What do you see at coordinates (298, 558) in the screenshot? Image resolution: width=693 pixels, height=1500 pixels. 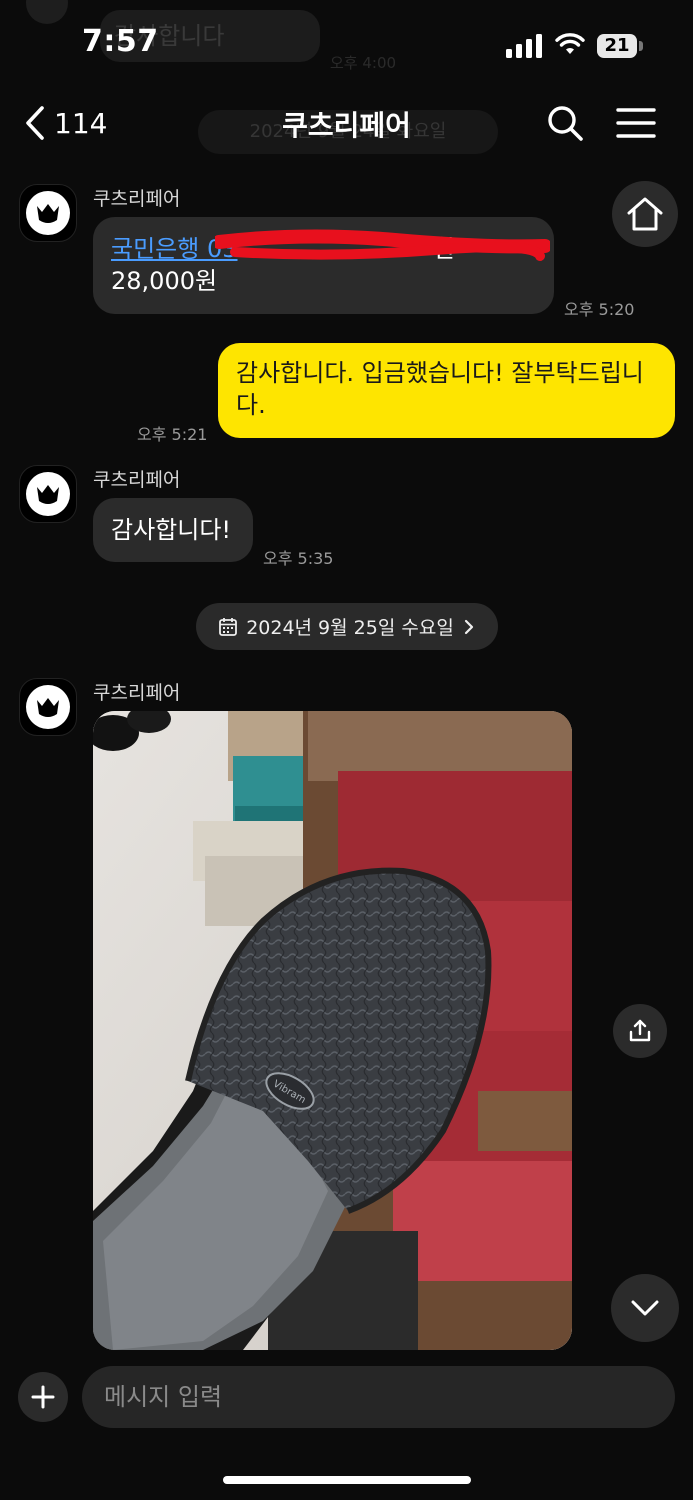 I see `message-time: 오후 5:35` at bounding box center [298, 558].